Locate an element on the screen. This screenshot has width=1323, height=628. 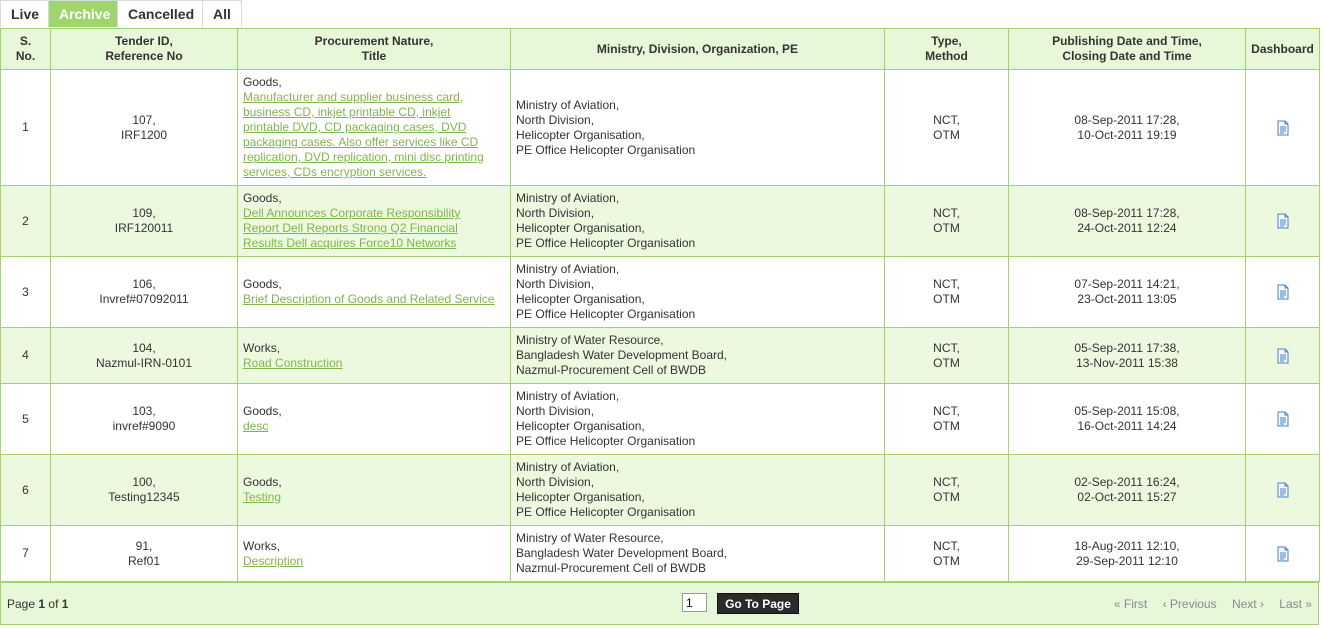
row-dates: 02-Sep-2011 16:24, 02-Oct-2011 15:27 is located at coordinates (1127, 490).